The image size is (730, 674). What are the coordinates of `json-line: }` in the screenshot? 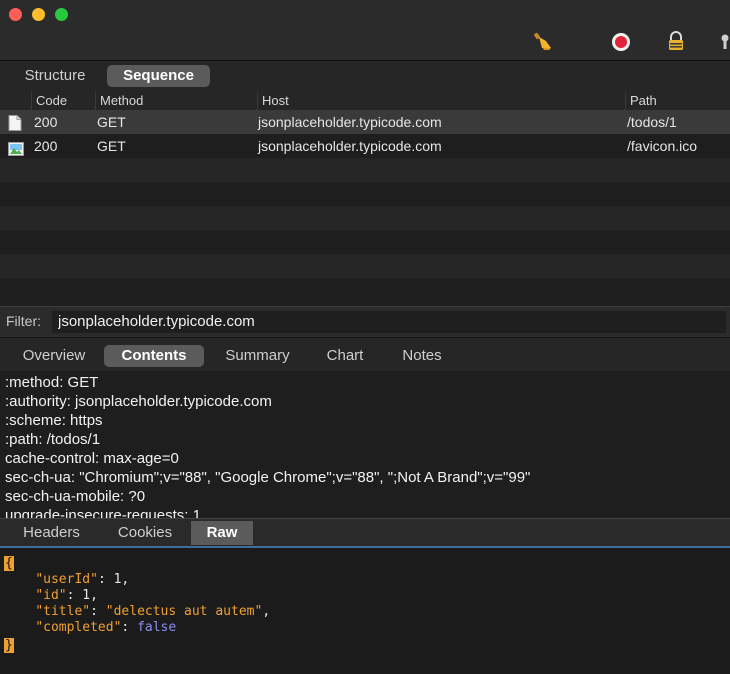 It's located at (9, 646).